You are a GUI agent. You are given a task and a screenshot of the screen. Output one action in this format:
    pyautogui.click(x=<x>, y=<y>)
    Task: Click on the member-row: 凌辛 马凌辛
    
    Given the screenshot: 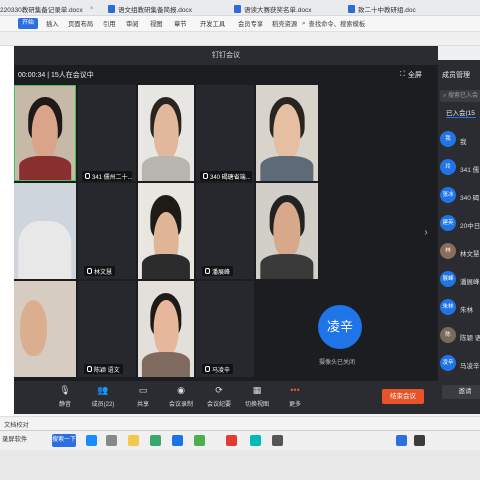 What is the action you would take?
    pyautogui.click(x=460, y=363)
    